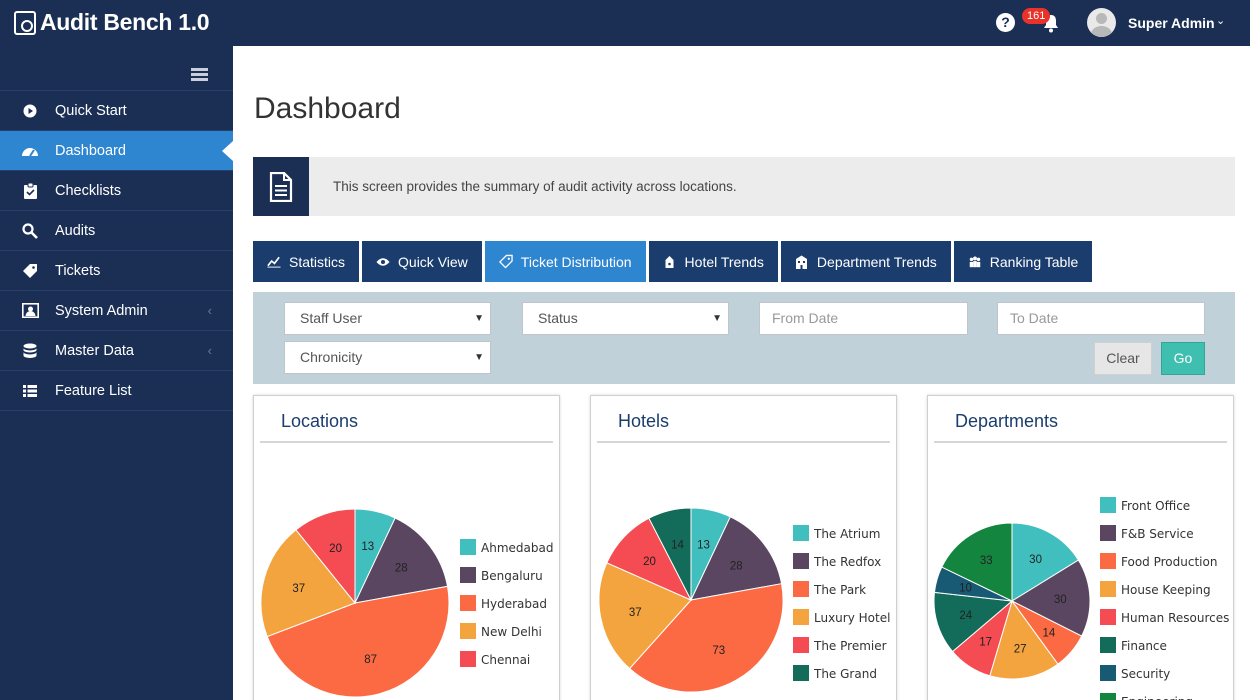  I want to click on ticket-icon, so click(505, 261).